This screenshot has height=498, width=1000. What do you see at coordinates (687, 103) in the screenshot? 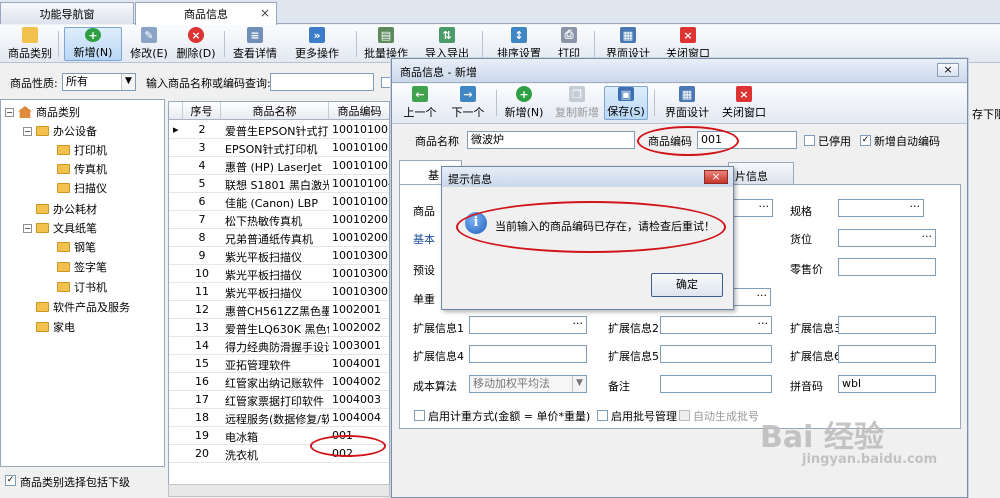
I see `dialog-layout-button: ▦ 界面设计` at bounding box center [687, 103].